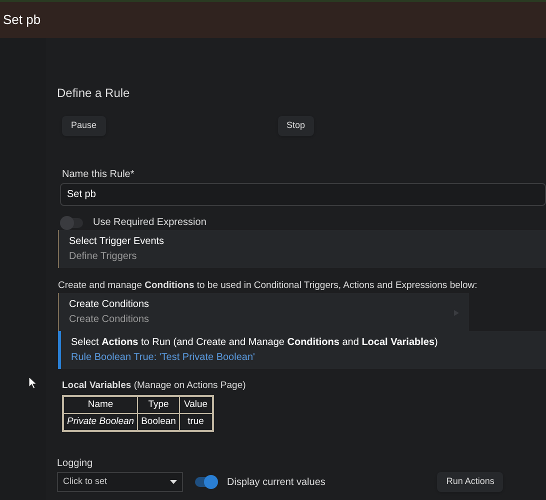 Image resolution: width=546 pixels, height=500 pixels. What do you see at coordinates (276, 483) in the screenshot?
I see `toggle-label: Display current values` at bounding box center [276, 483].